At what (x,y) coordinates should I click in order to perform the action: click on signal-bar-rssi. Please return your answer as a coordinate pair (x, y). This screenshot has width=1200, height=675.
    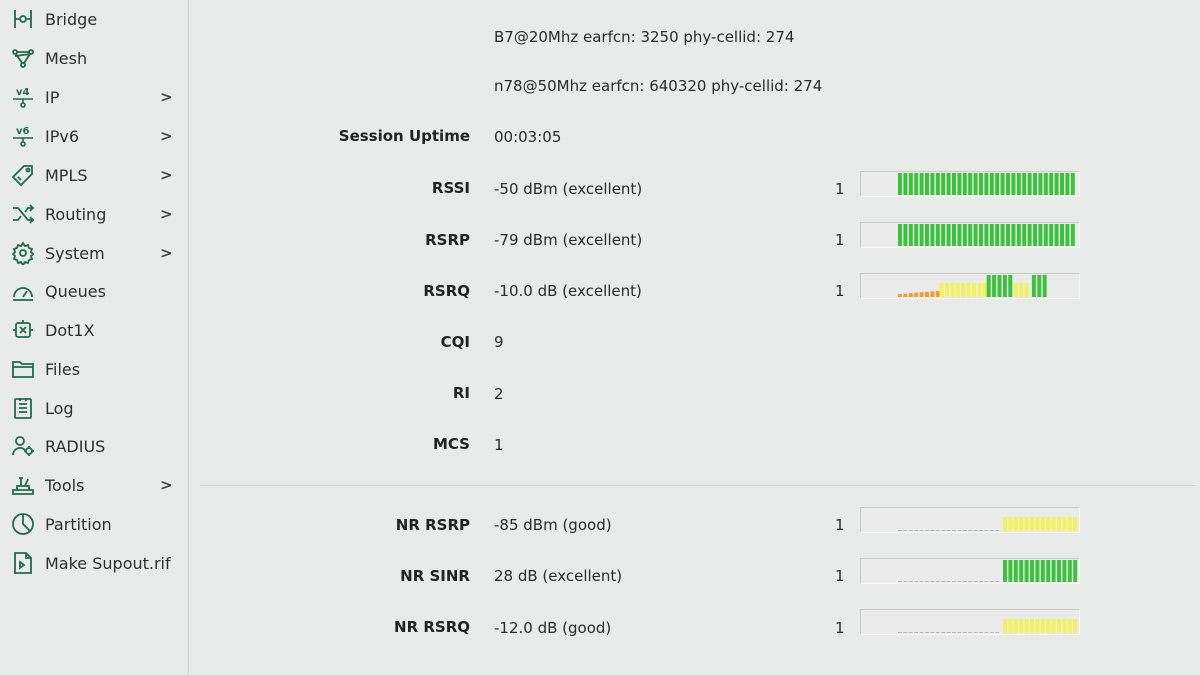
    Looking at the image, I should click on (970, 184).